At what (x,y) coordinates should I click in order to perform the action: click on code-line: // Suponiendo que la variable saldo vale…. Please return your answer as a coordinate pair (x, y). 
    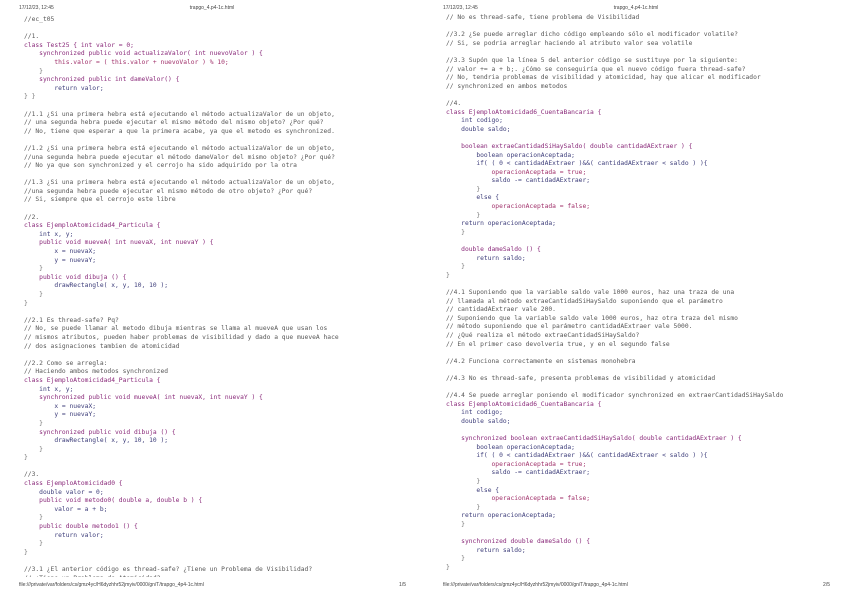
    Looking at the image, I should click on (592, 318).